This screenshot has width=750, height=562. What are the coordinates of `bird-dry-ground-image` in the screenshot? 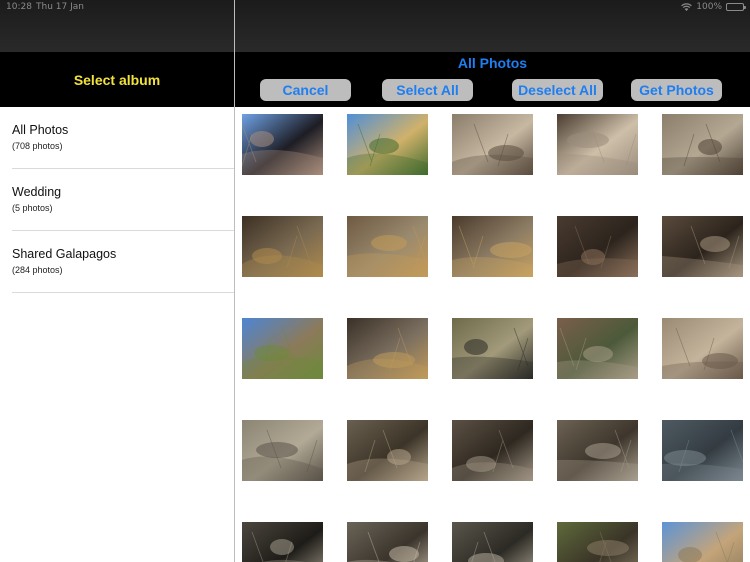 It's located at (702, 246).